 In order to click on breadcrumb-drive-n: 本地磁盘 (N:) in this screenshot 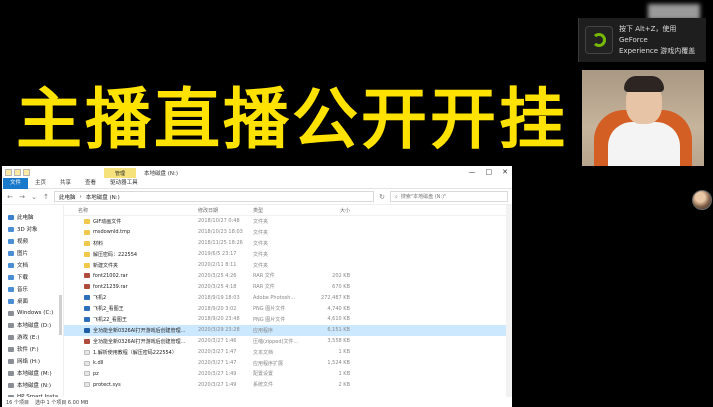, I will do `click(103, 197)`.